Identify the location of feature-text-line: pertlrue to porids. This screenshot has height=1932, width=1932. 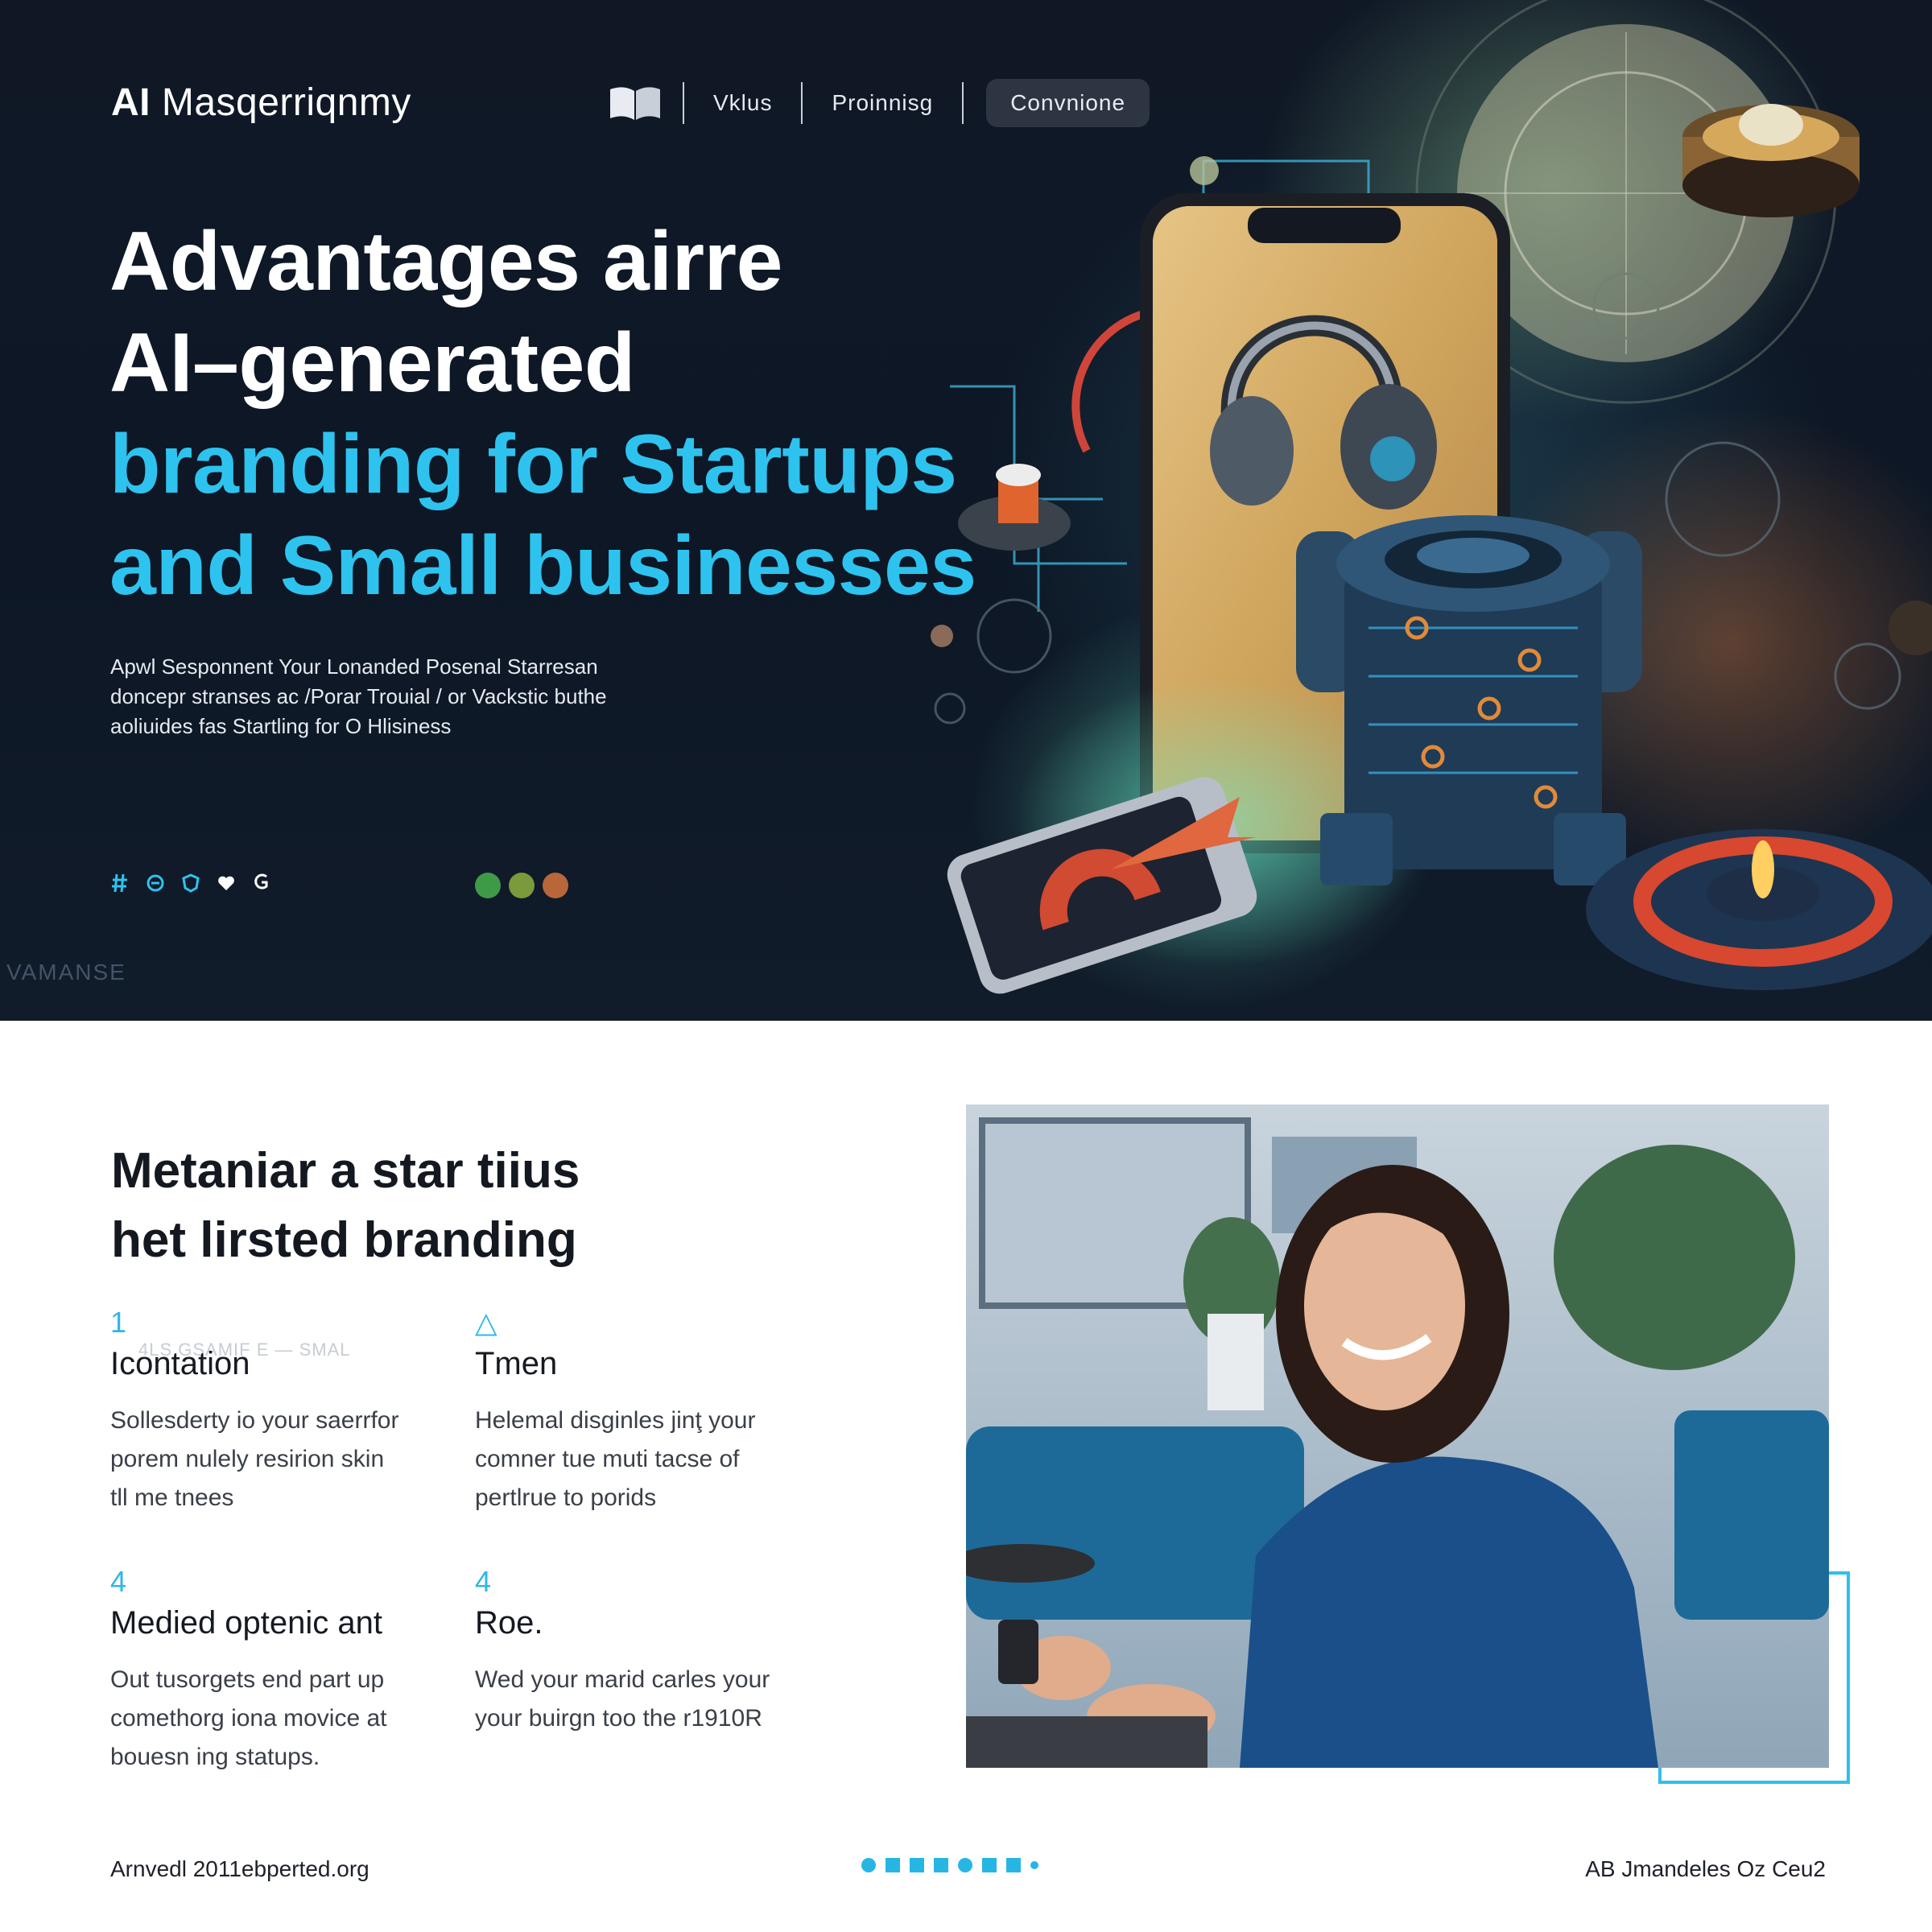
(566, 1497).